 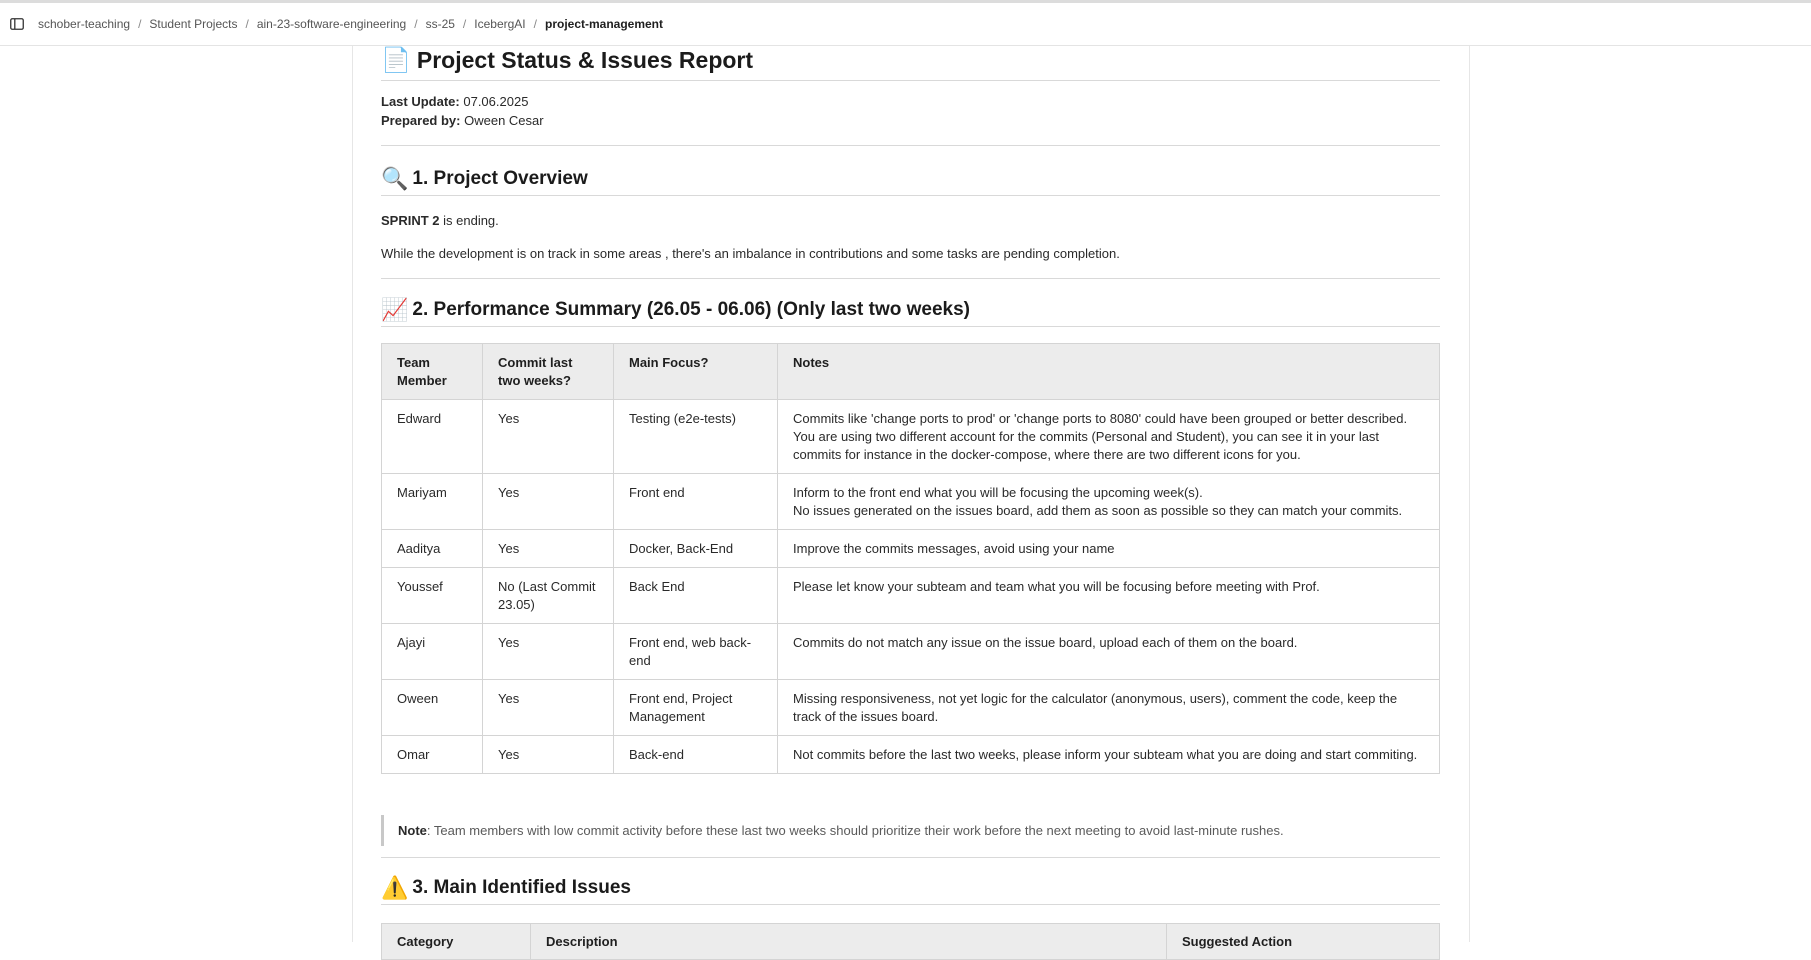 I want to click on cell-member: Aaditya, so click(x=432, y=548).